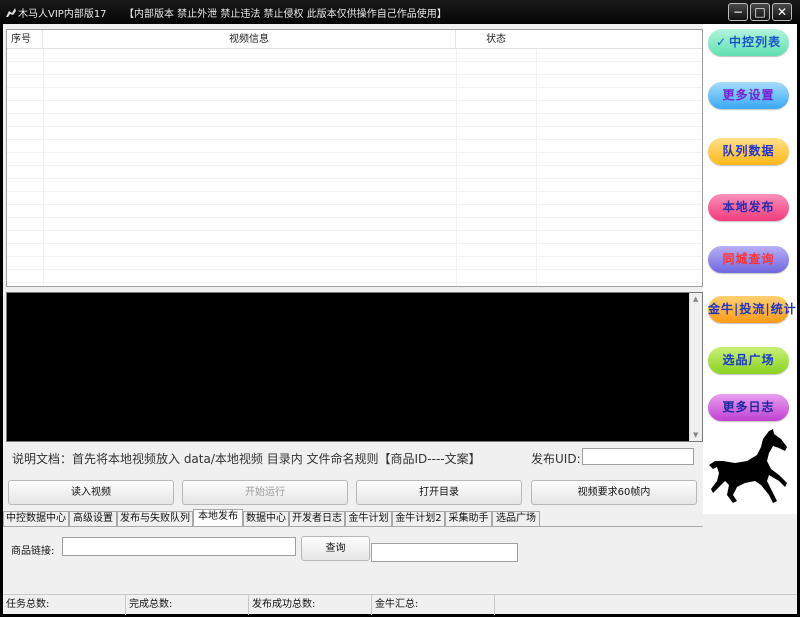 This screenshot has height=617, width=800. I want to click on status-jinniu-summary: 金牛汇总:, so click(433, 605).